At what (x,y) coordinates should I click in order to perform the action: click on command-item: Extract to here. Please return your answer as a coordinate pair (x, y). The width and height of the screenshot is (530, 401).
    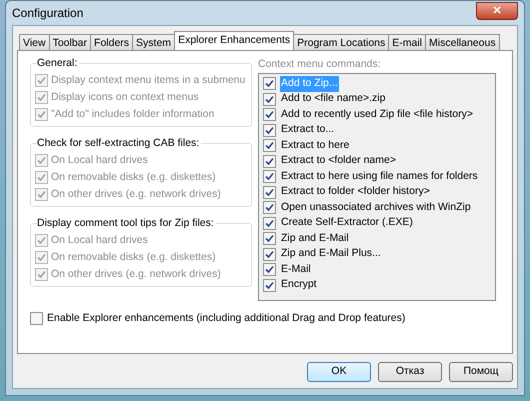
    Looking at the image, I should click on (315, 146).